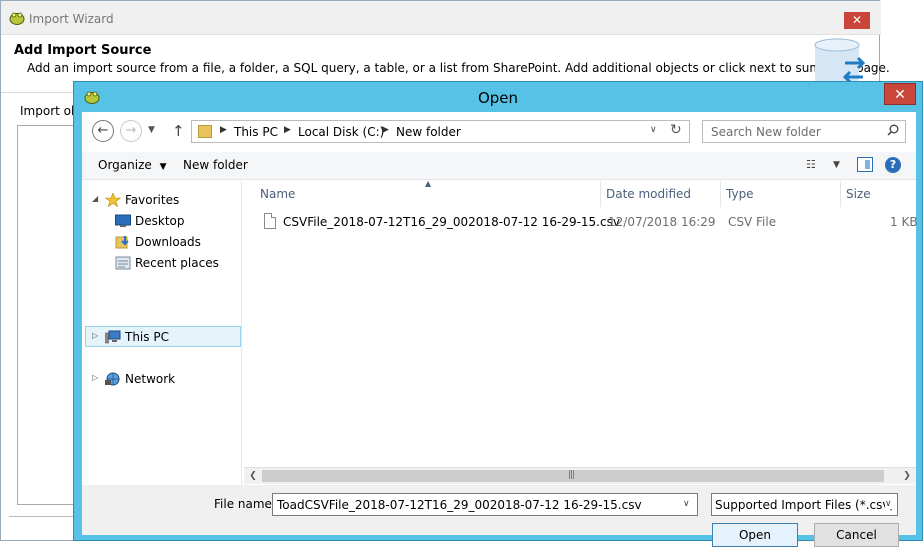  Describe the element at coordinates (123, 220) in the screenshot. I see `desktop-icon` at that location.